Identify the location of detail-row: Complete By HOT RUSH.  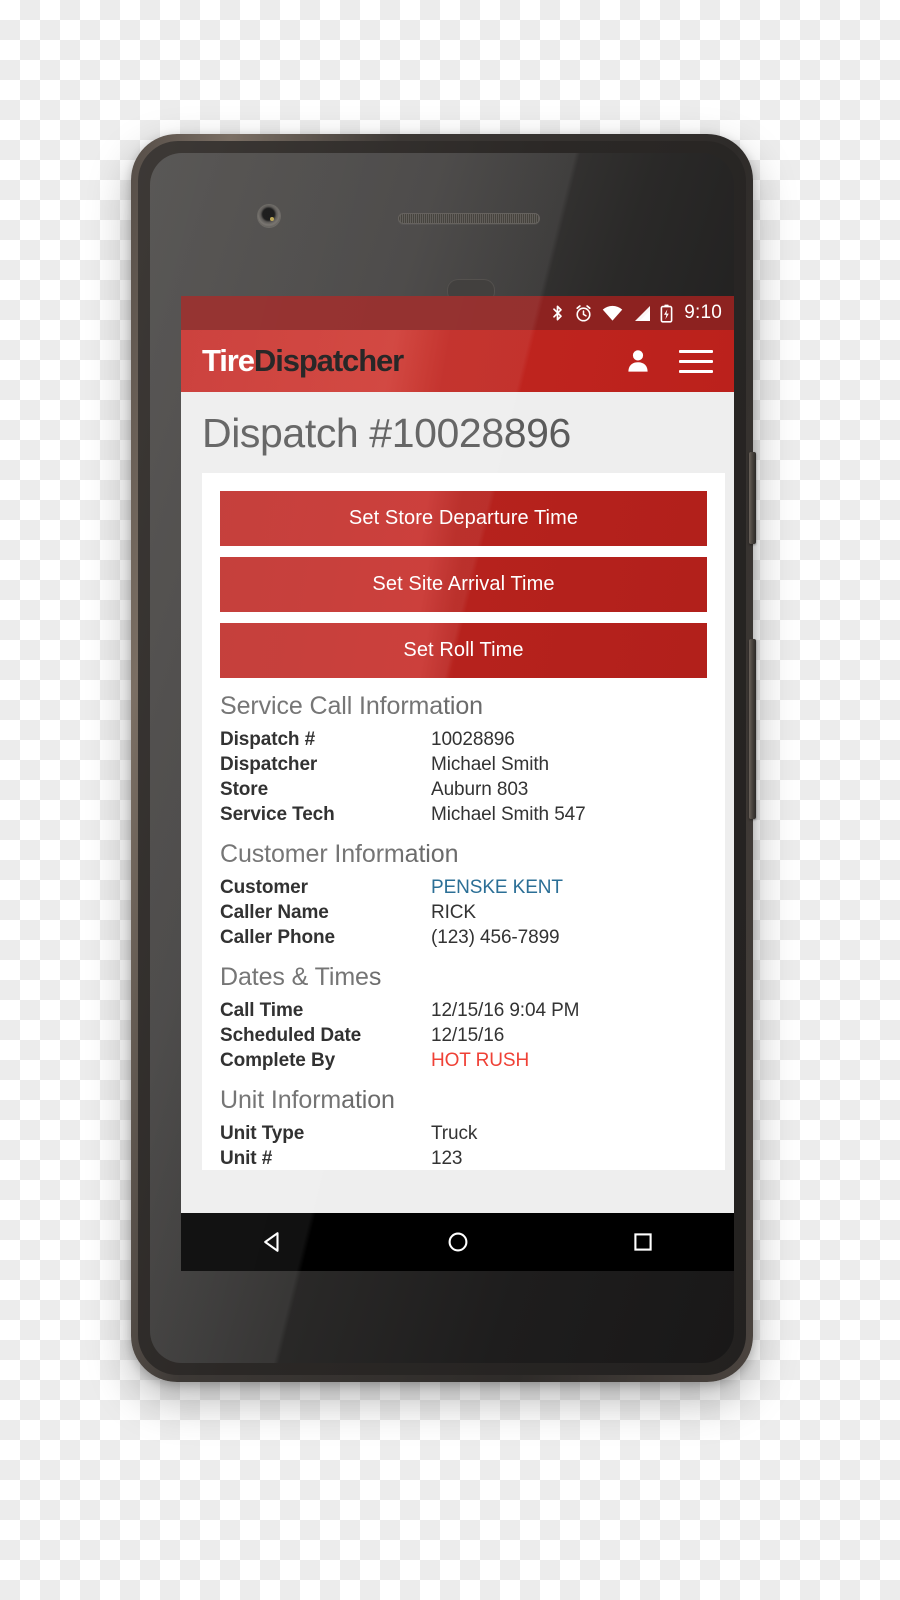
(463, 1061).